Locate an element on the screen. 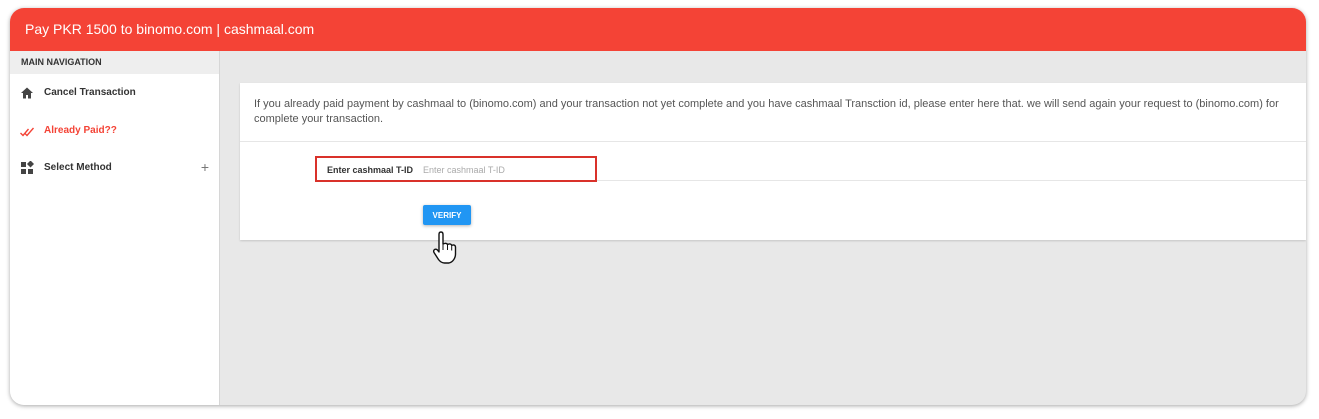 The image size is (1319, 419). verify-button: VERIFY is located at coordinates (447, 215).